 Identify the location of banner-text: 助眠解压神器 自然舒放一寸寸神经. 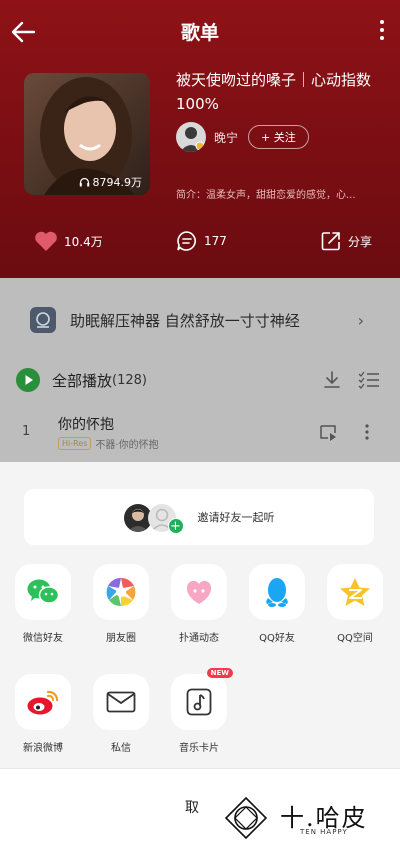
(185, 320).